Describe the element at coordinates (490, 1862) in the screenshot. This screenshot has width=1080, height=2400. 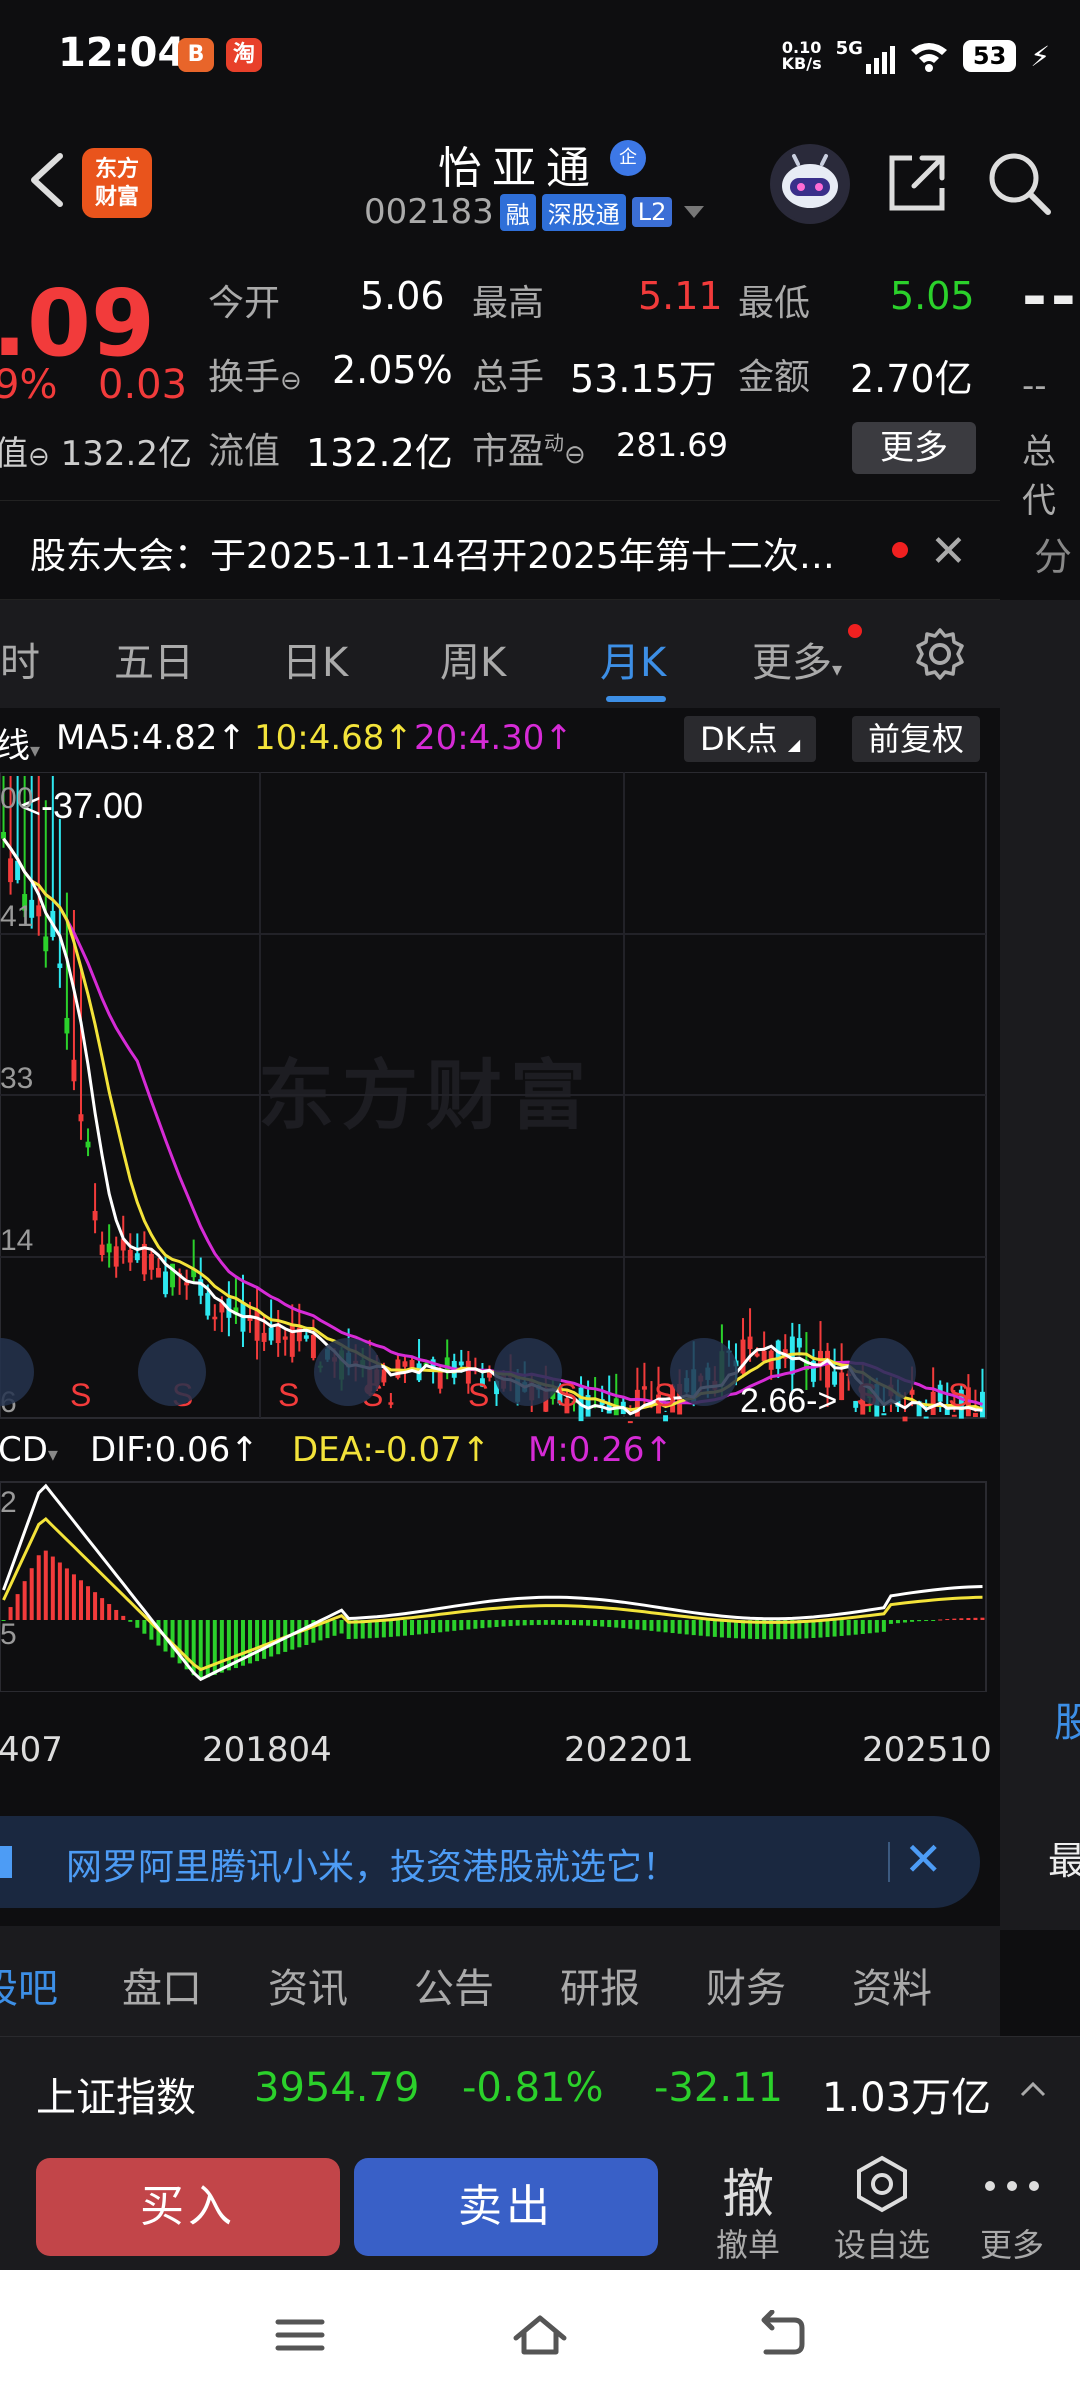
I see `promo-banner: 网罗阿里腾讯小米，投资港股就选它！ ✕` at that location.